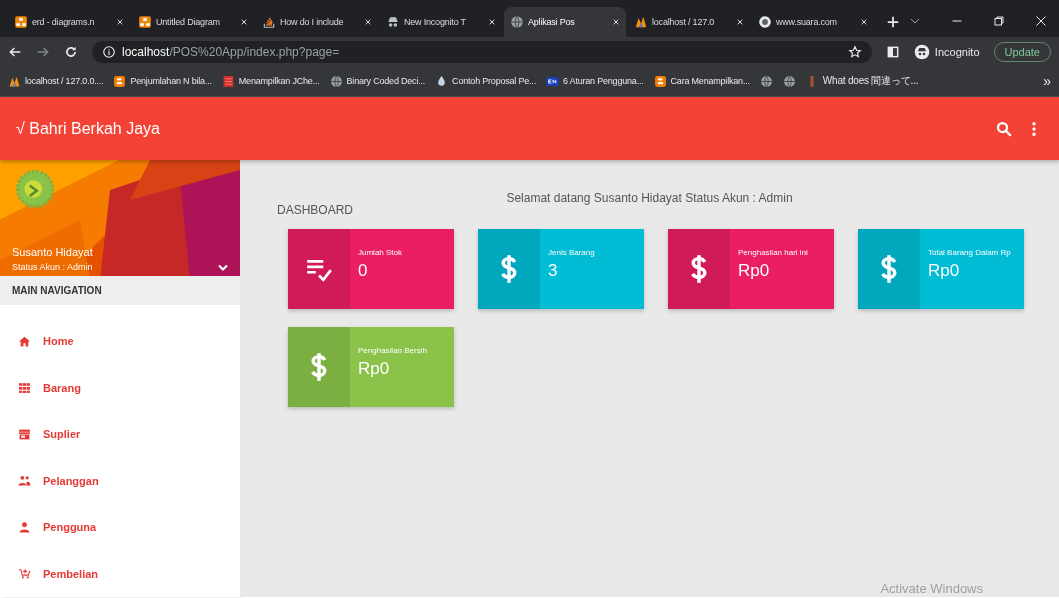 The width and height of the screenshot is (1059, 598). Describe the element at coordinates (120, 573) in the screenshot. I see `nav-item: Pembelian` at that location.